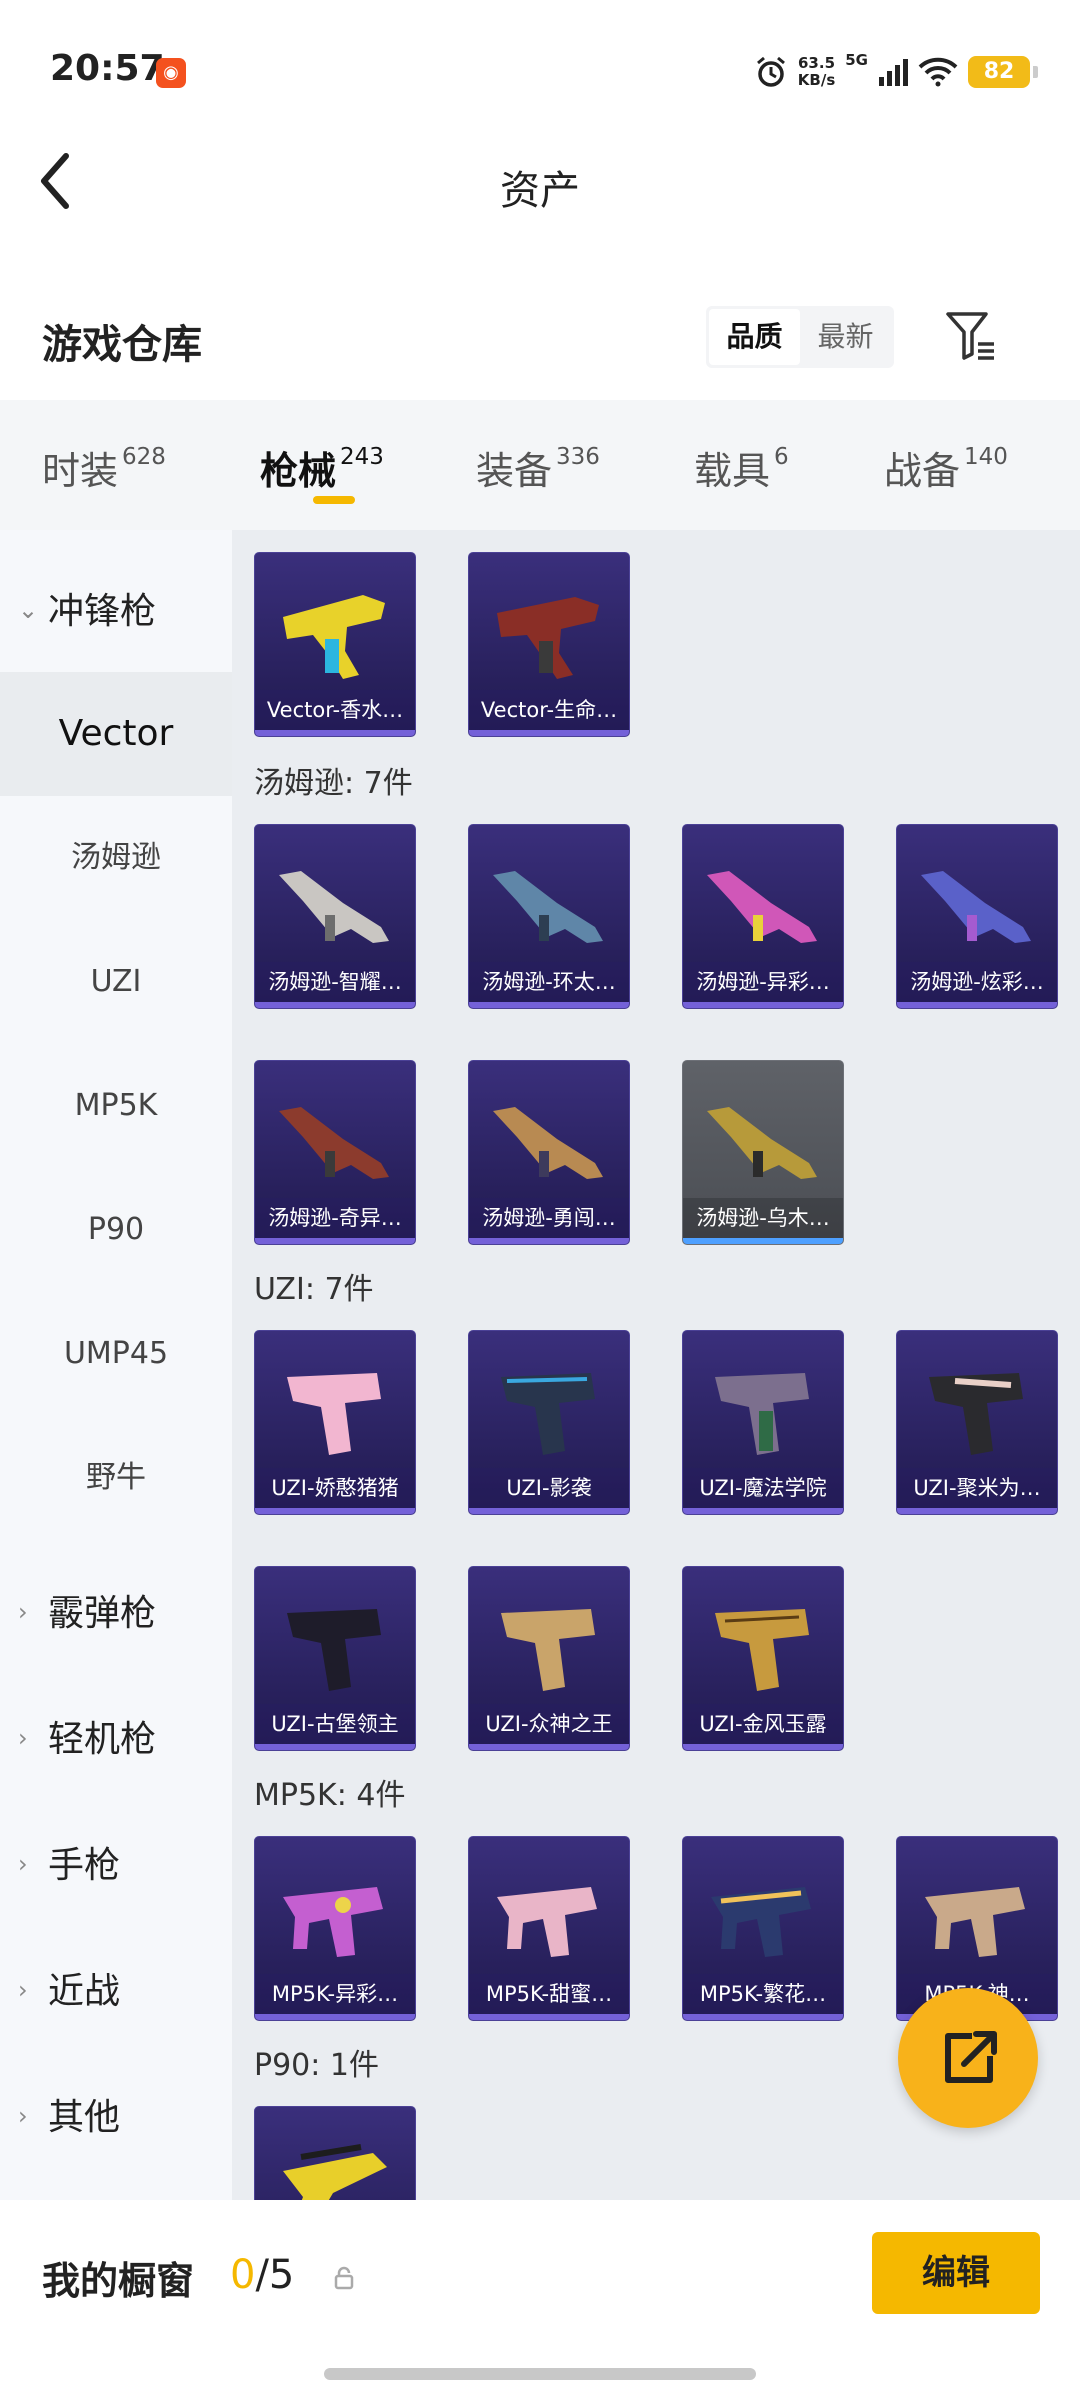 This screenshot has height=2400, width=1080. Describe the element at coordinates (316, 2065) in the screenshot. I see `section-label-p90: P90: 1件` at that location.